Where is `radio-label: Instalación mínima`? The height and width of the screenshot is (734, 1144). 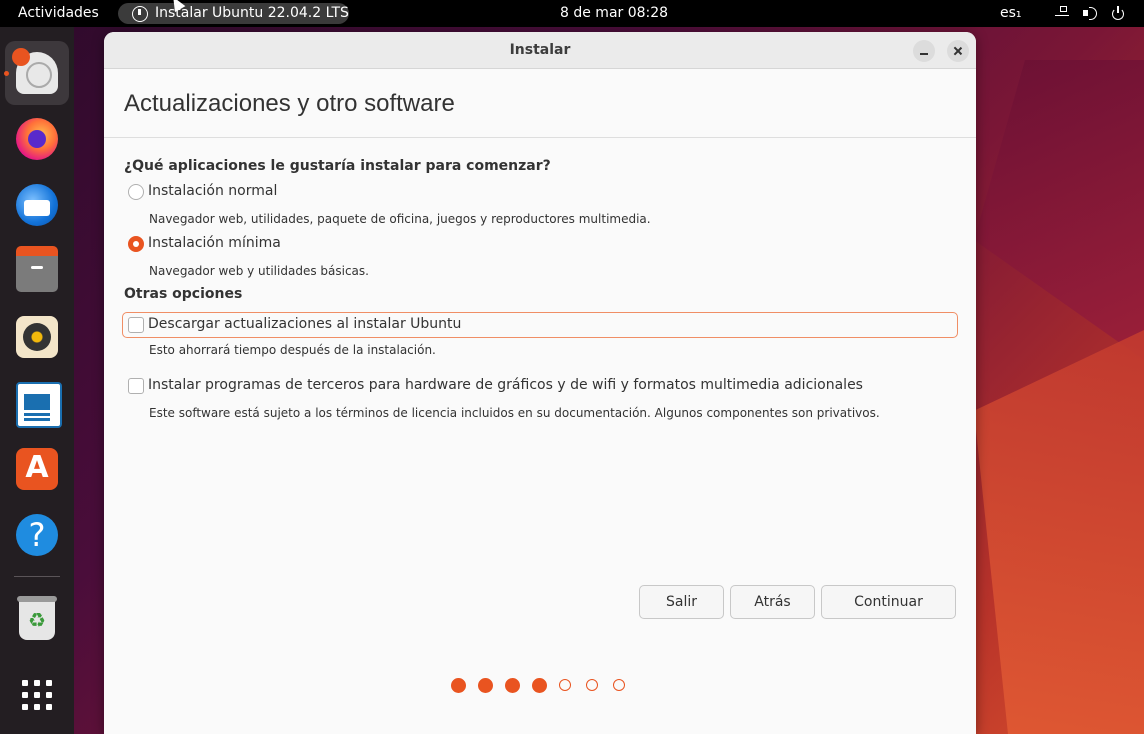 radio-label: Instalación mínima is located at coordinates (214, 243).